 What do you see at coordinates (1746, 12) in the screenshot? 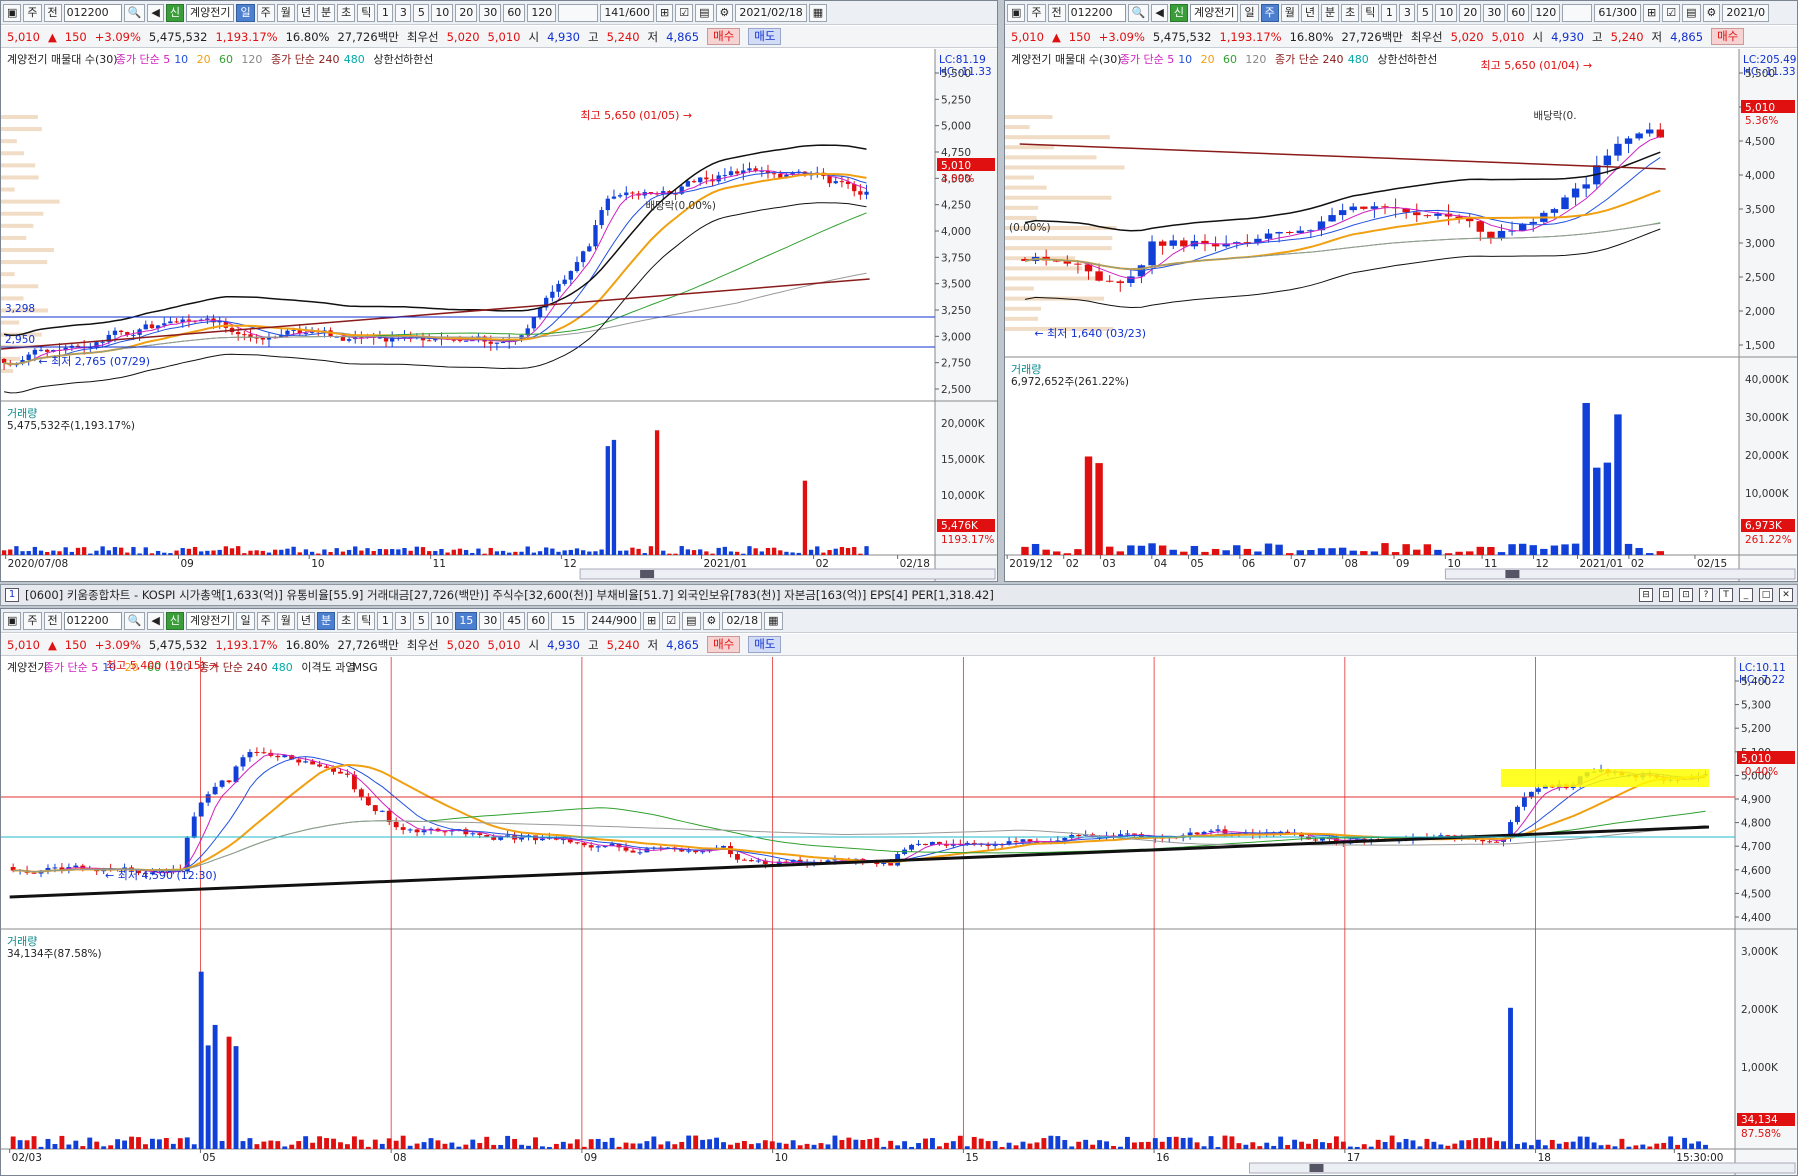
I see `date-input: 2021/0` at bounding box center [1746, 12].